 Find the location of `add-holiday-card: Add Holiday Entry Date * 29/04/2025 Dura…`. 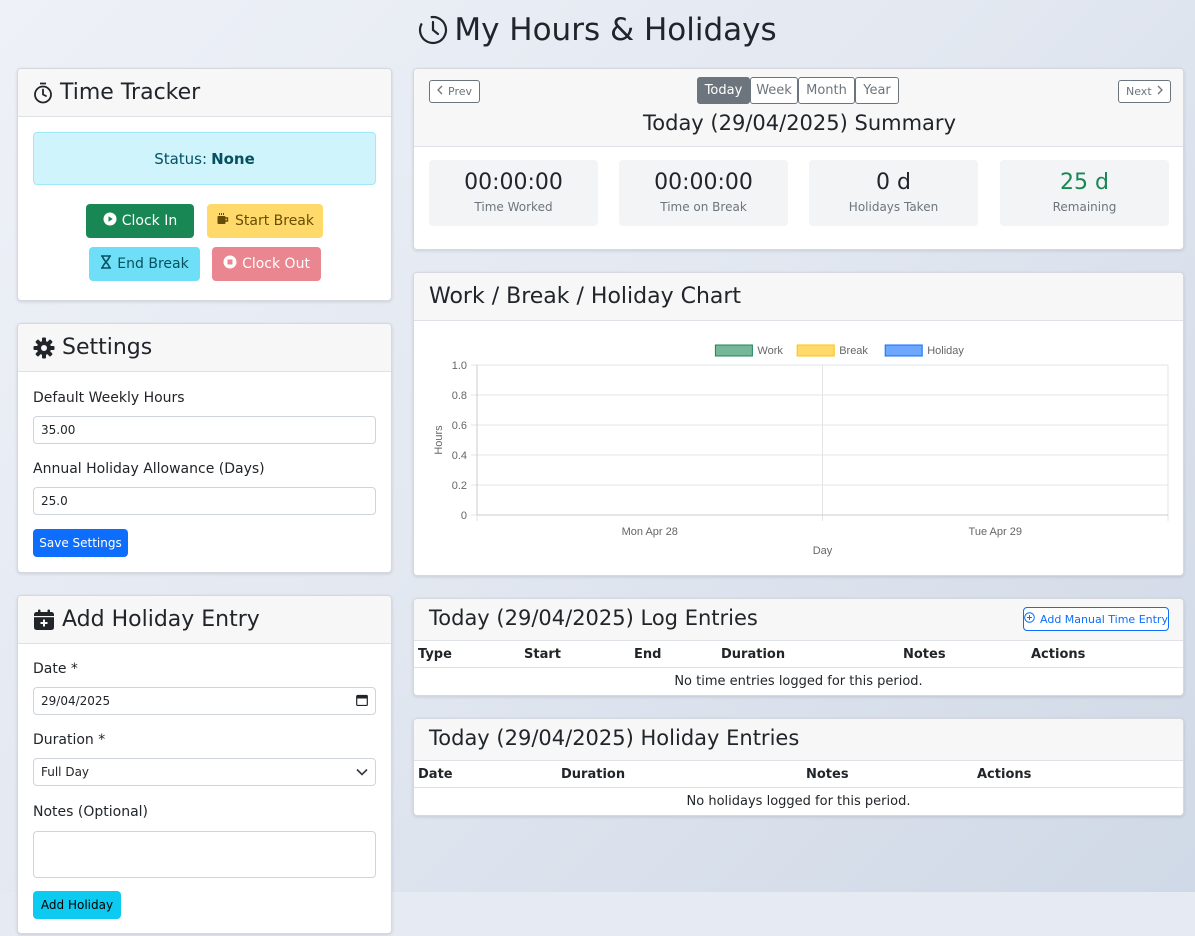

add-holiday-card: Add Holiday Entry Date * 29/04/2025 Dura… is located at coordinates (204, 764).